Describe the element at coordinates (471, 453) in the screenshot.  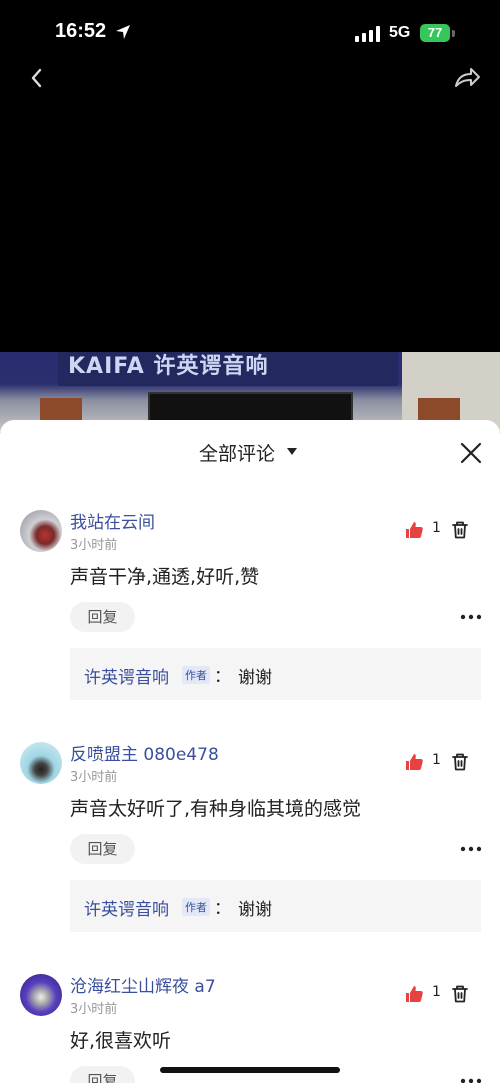
I see `close-button` at that location.